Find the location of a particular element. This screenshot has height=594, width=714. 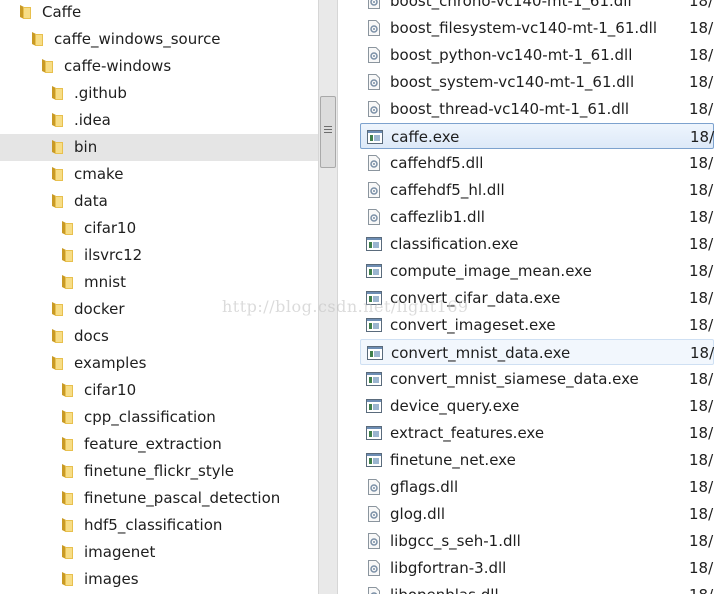

tree-item-finetune-pascal-detection: finetune_pascal_detection is located at coordinates (159, 498).